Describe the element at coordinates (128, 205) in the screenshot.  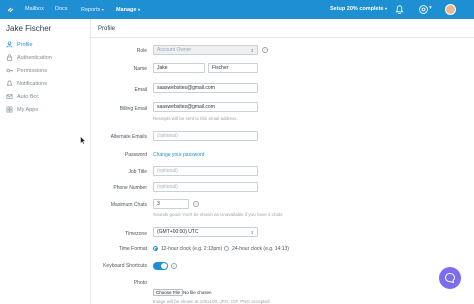
I see `max-chats-label: Maximum Chats` at that location.